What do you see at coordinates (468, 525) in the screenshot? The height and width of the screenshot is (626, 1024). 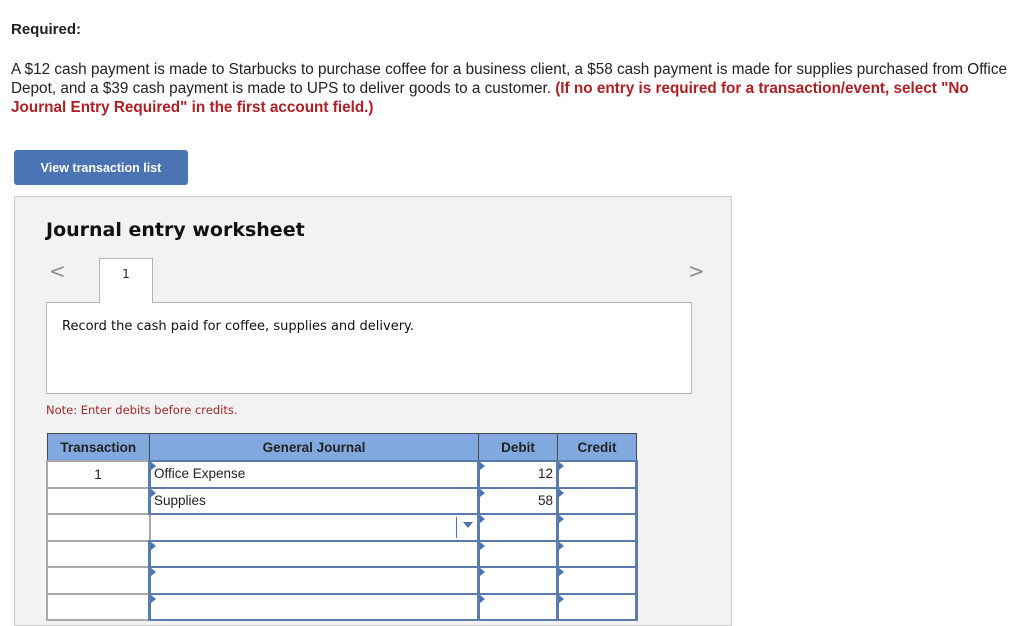 I see `chevron-down-icon` at bounding box center [468, 525].